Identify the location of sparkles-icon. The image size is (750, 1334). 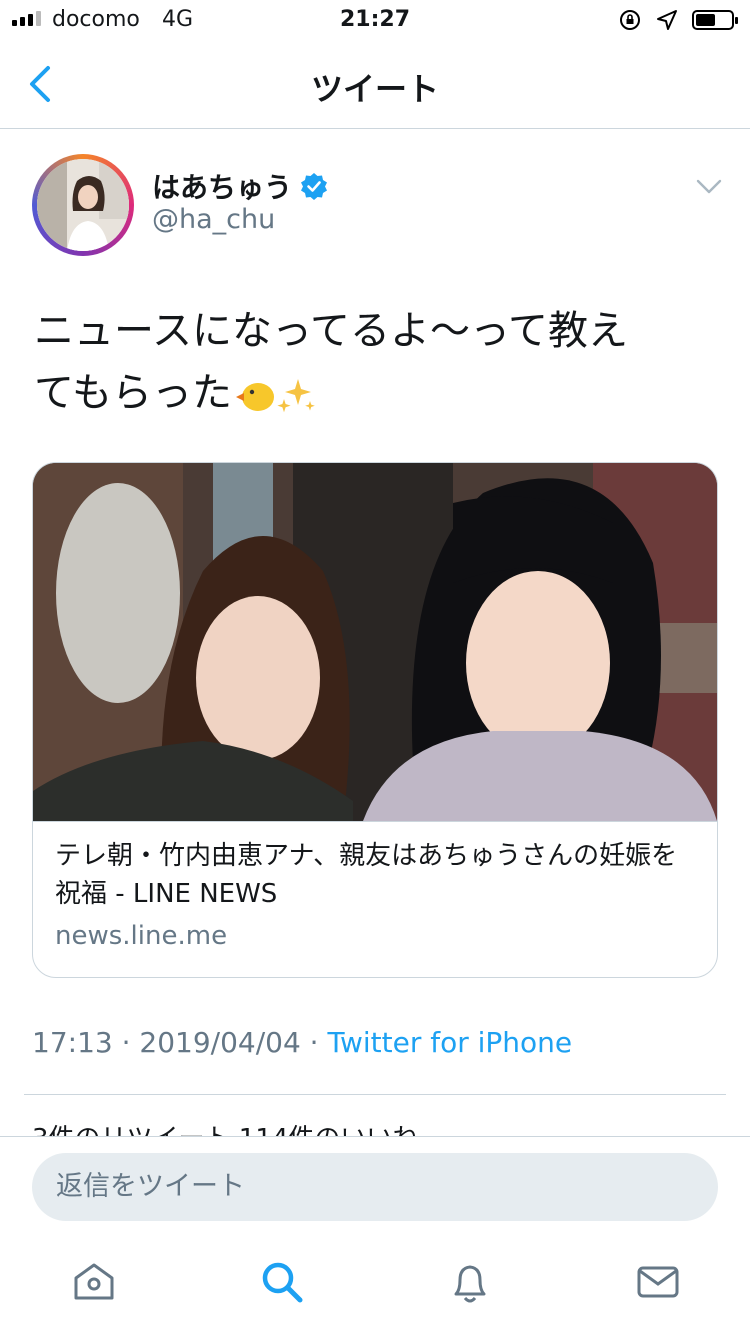
(296, 396).